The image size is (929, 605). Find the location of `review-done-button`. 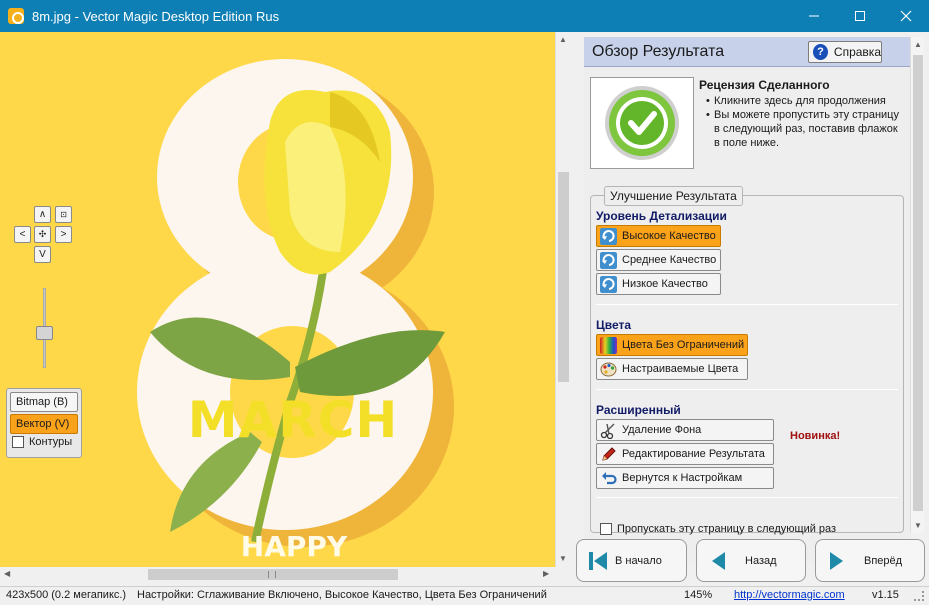

review-done-button is located at coordinates (642, 123).